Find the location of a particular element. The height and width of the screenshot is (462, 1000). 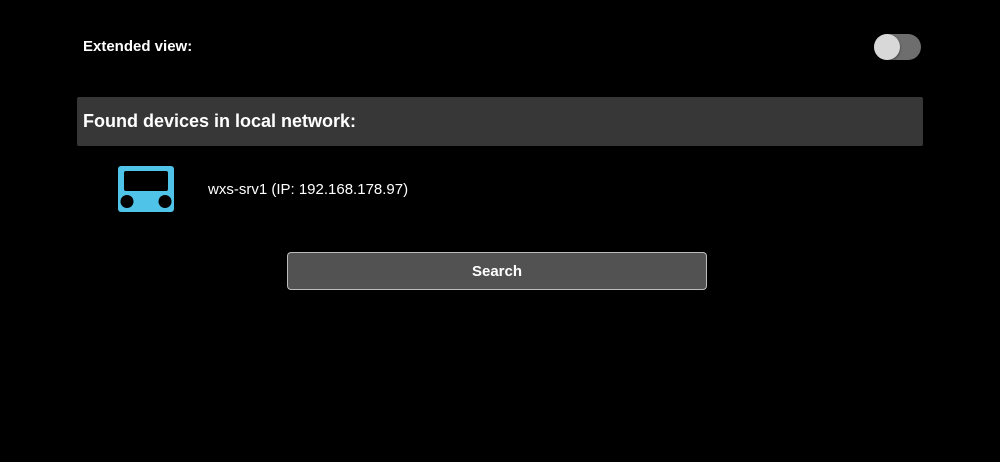

extended-view-row: Extended view: is located at coordinates (502, 47).